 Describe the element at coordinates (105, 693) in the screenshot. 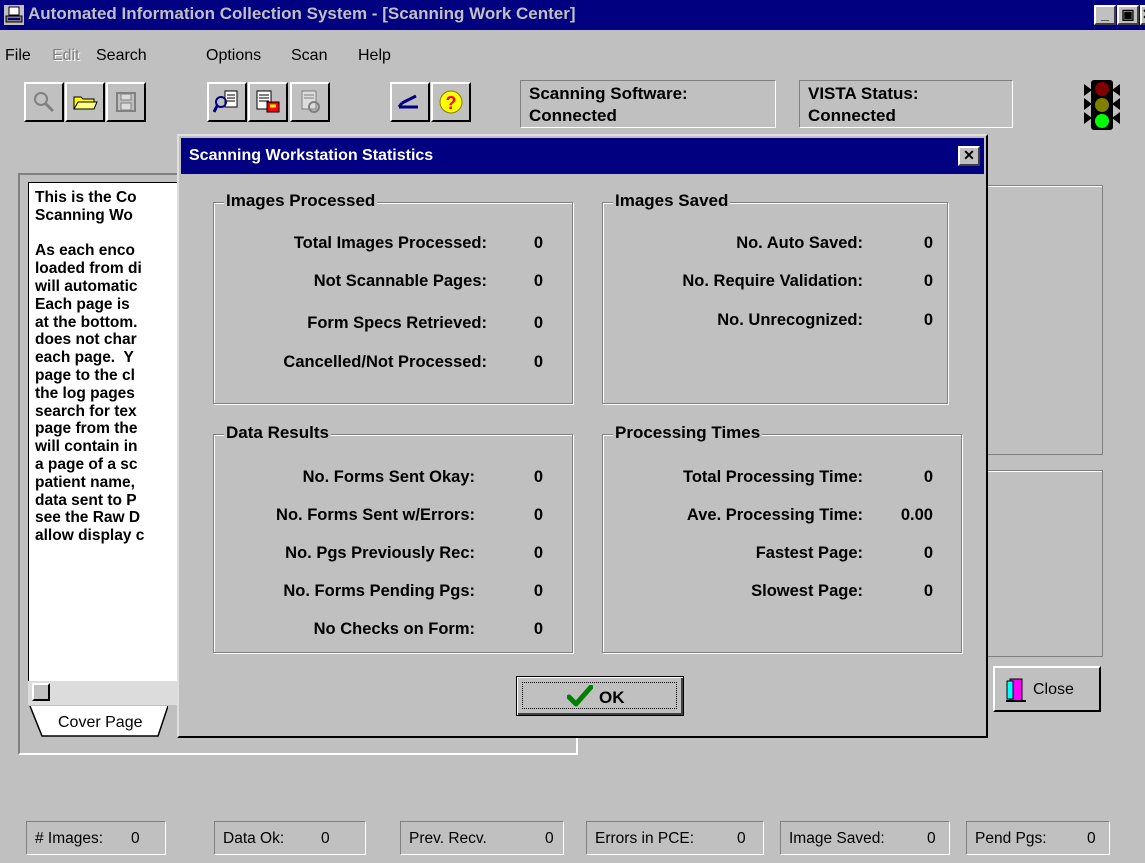

I see `horizontal-scrollbar` at that location.